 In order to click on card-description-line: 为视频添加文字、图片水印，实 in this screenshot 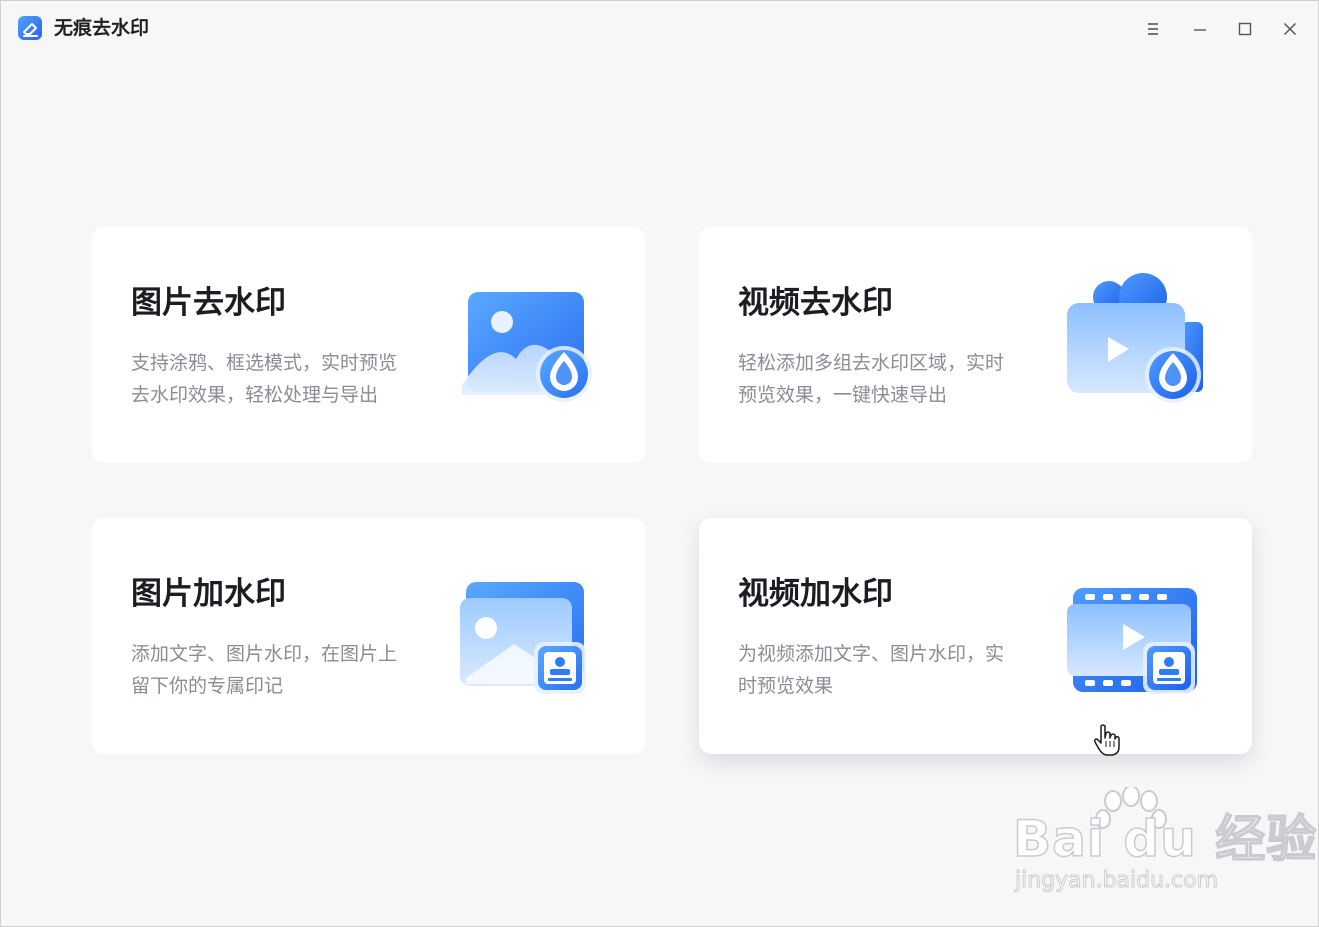, I will do `click(871, 654)`.